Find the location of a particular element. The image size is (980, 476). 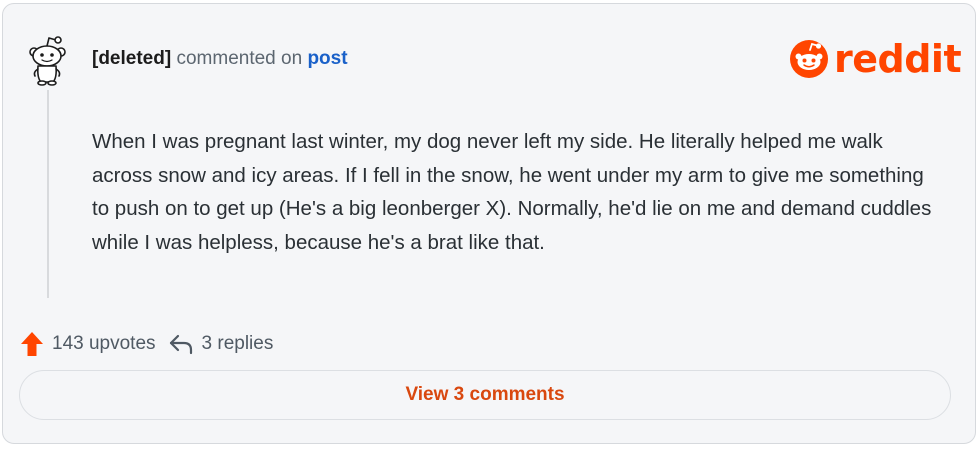

upvote-arrow-icon is located at coordinates (32, 344).